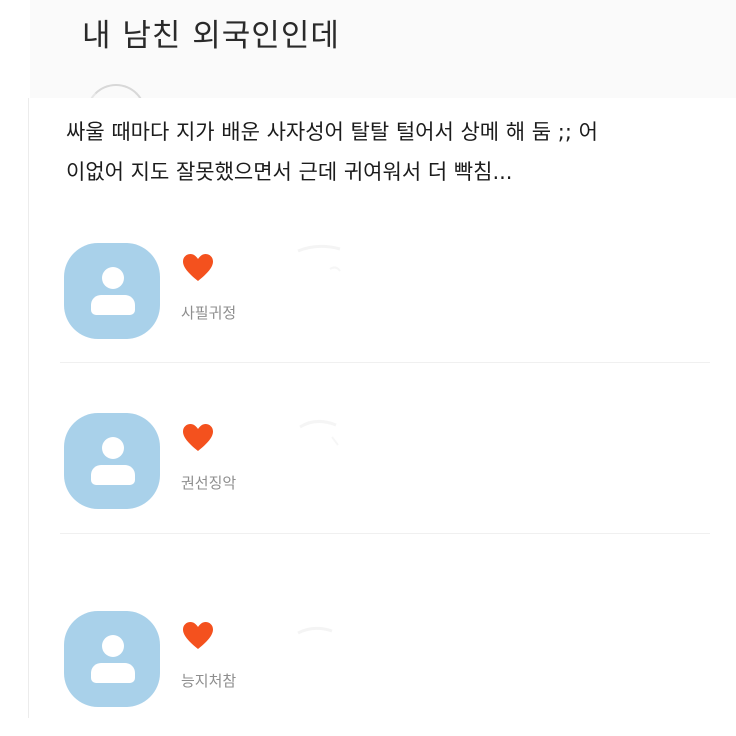 This screenshot has width=736, height=736. I want to click on post-title: 내 남친 외국인인데, so click(211, 36).